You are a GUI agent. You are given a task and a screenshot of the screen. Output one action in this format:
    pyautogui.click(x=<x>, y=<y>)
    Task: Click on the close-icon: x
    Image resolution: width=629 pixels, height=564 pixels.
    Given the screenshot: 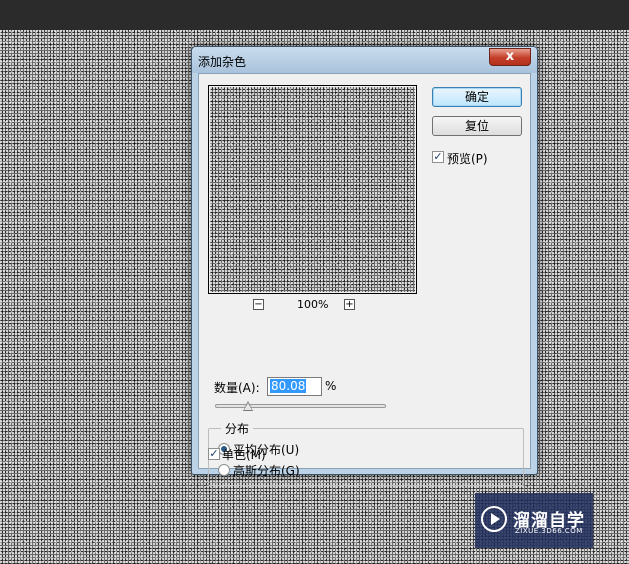 What is the action you would take?
    pyautogui.click(x=510, y=56)
    